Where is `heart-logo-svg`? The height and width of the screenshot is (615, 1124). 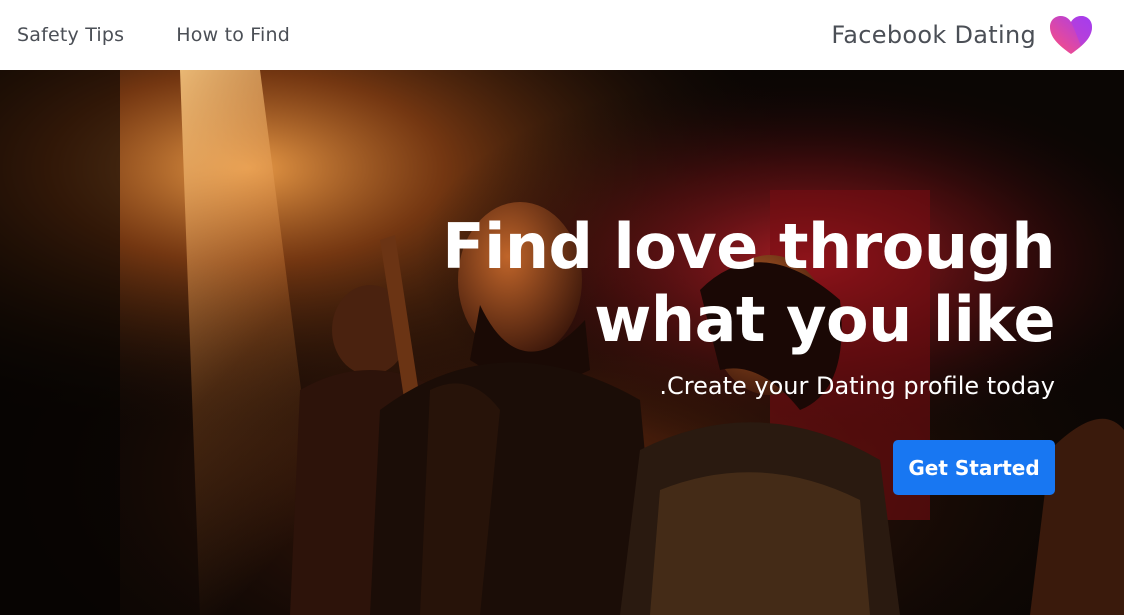
heart-logo-svg is located at coordinates (1071, 35).